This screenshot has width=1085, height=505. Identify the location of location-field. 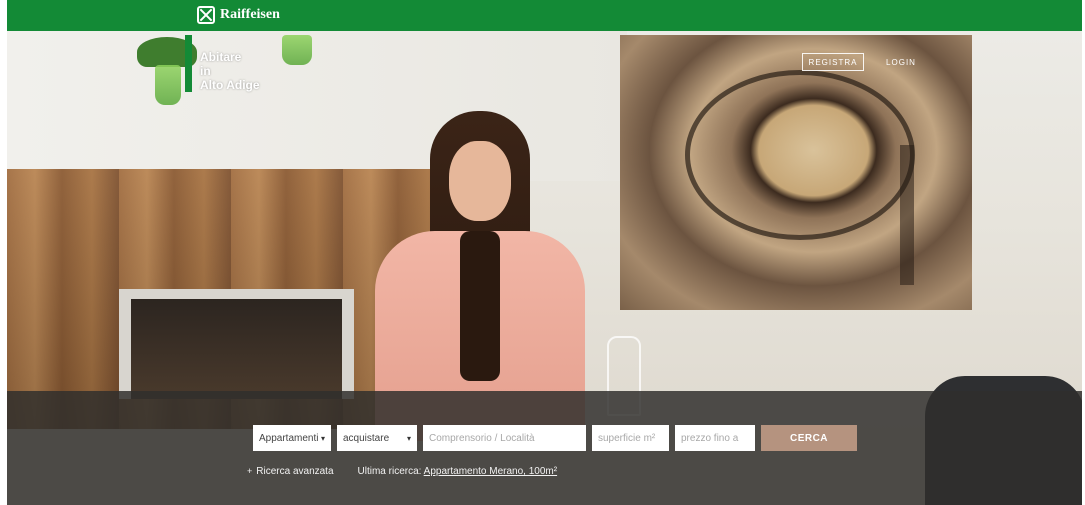
(504, 438).